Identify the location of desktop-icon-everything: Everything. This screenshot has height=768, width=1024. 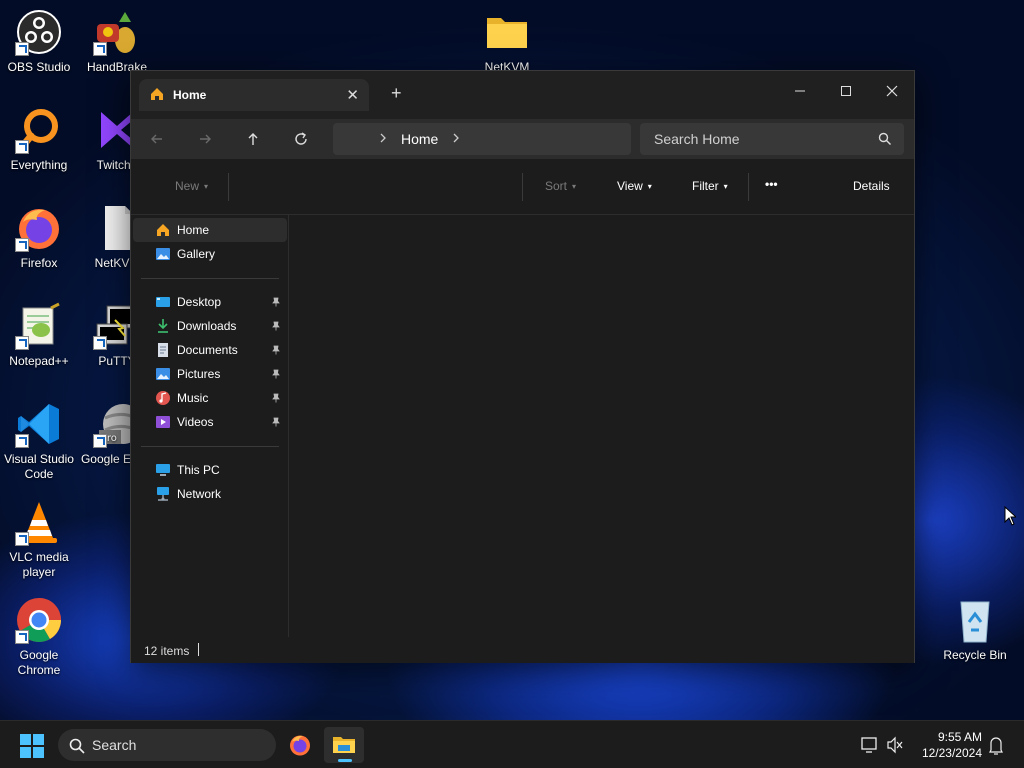
(39, 139).